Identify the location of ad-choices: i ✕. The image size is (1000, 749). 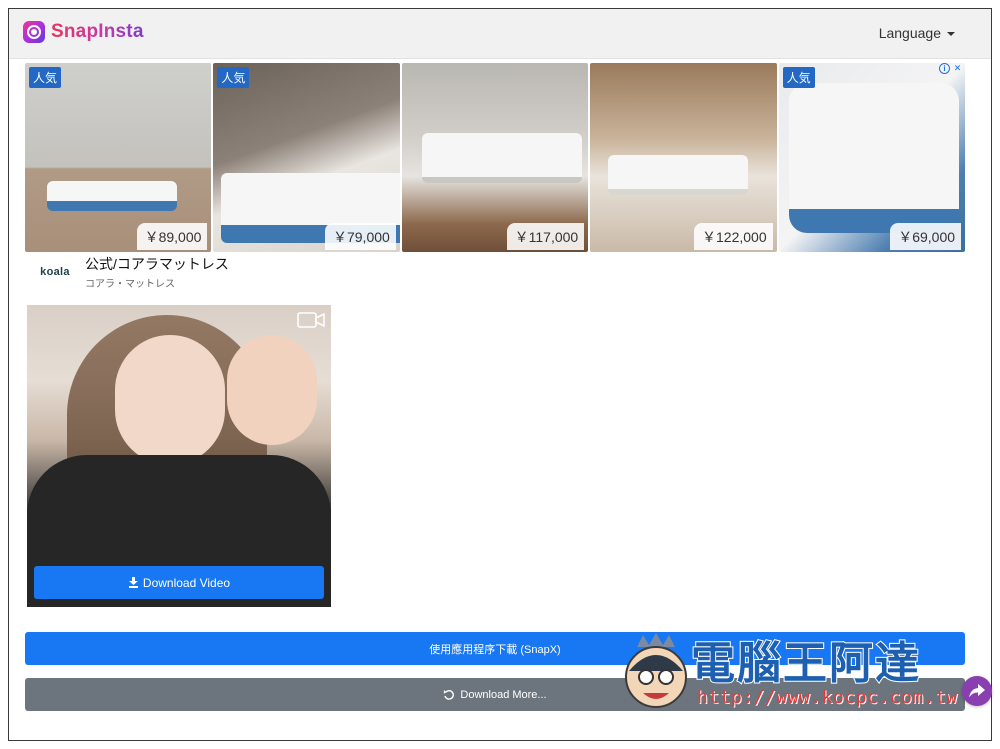
(951, 68).